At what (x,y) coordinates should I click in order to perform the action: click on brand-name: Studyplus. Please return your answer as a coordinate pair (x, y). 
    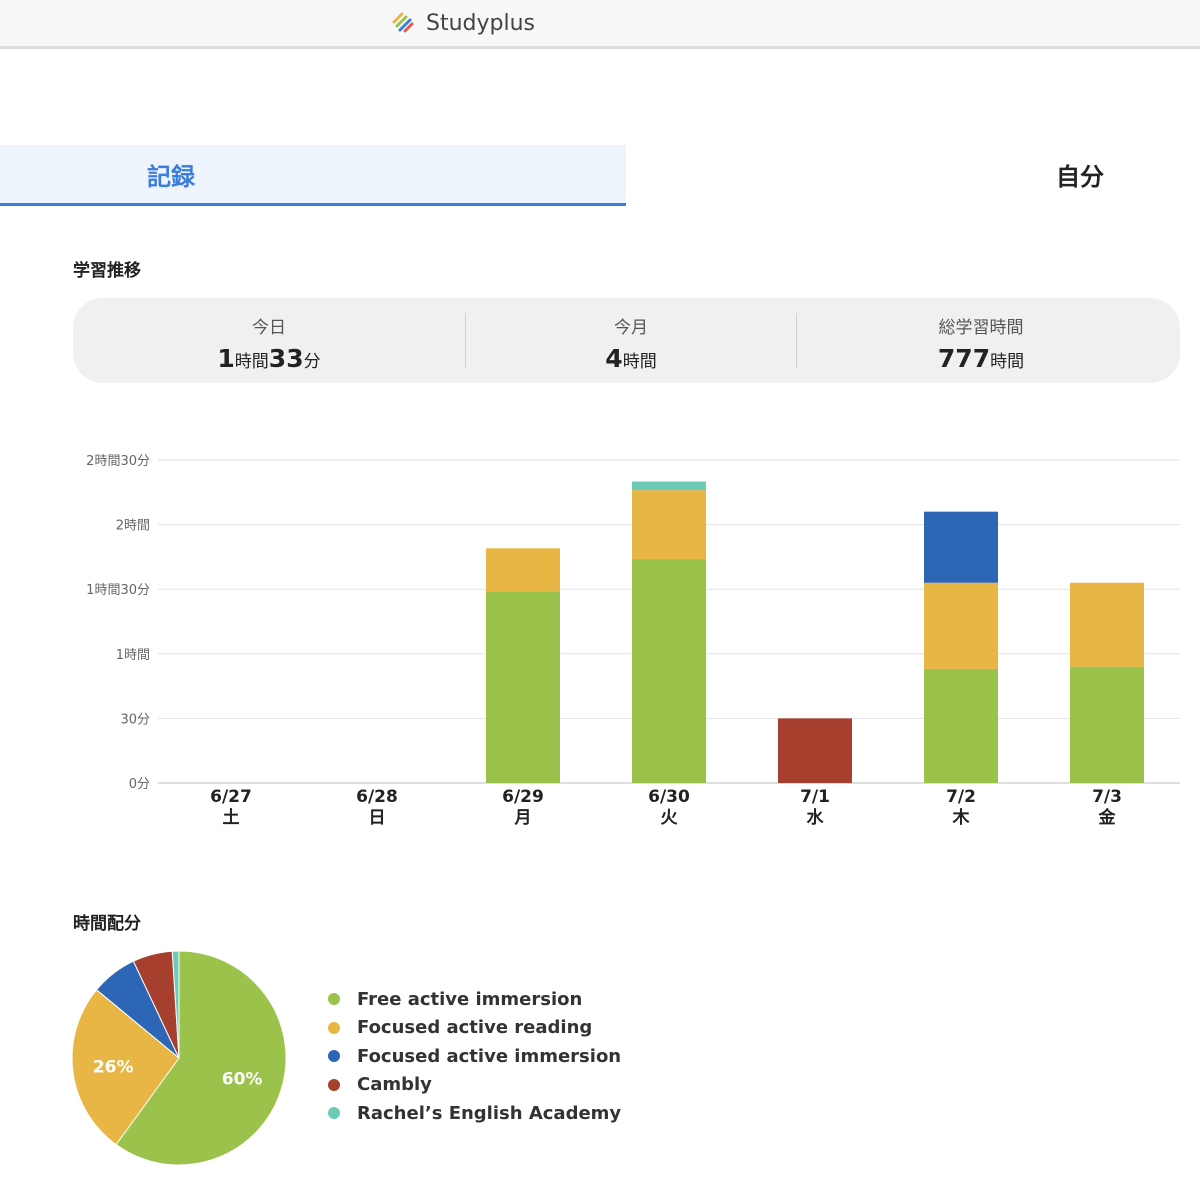
    Looking at the image, I should click on (481, 23).